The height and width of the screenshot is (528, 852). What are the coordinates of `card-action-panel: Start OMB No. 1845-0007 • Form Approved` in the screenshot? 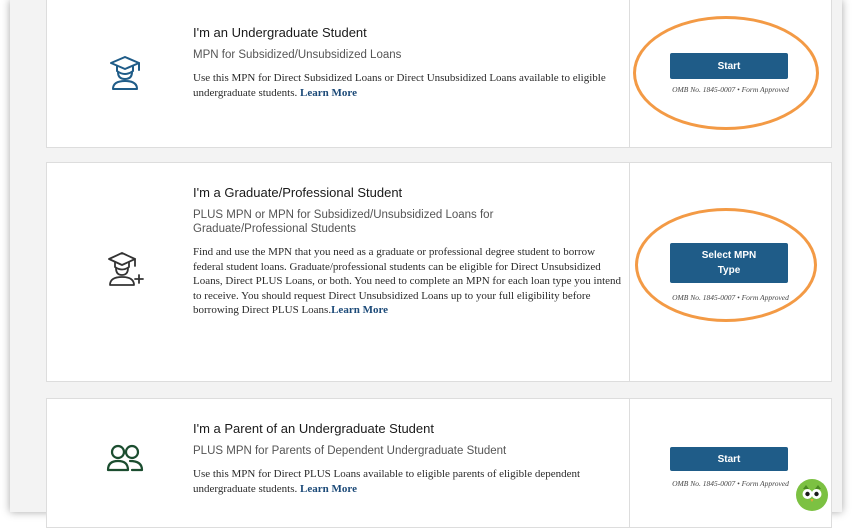 It's located at (730, 73).